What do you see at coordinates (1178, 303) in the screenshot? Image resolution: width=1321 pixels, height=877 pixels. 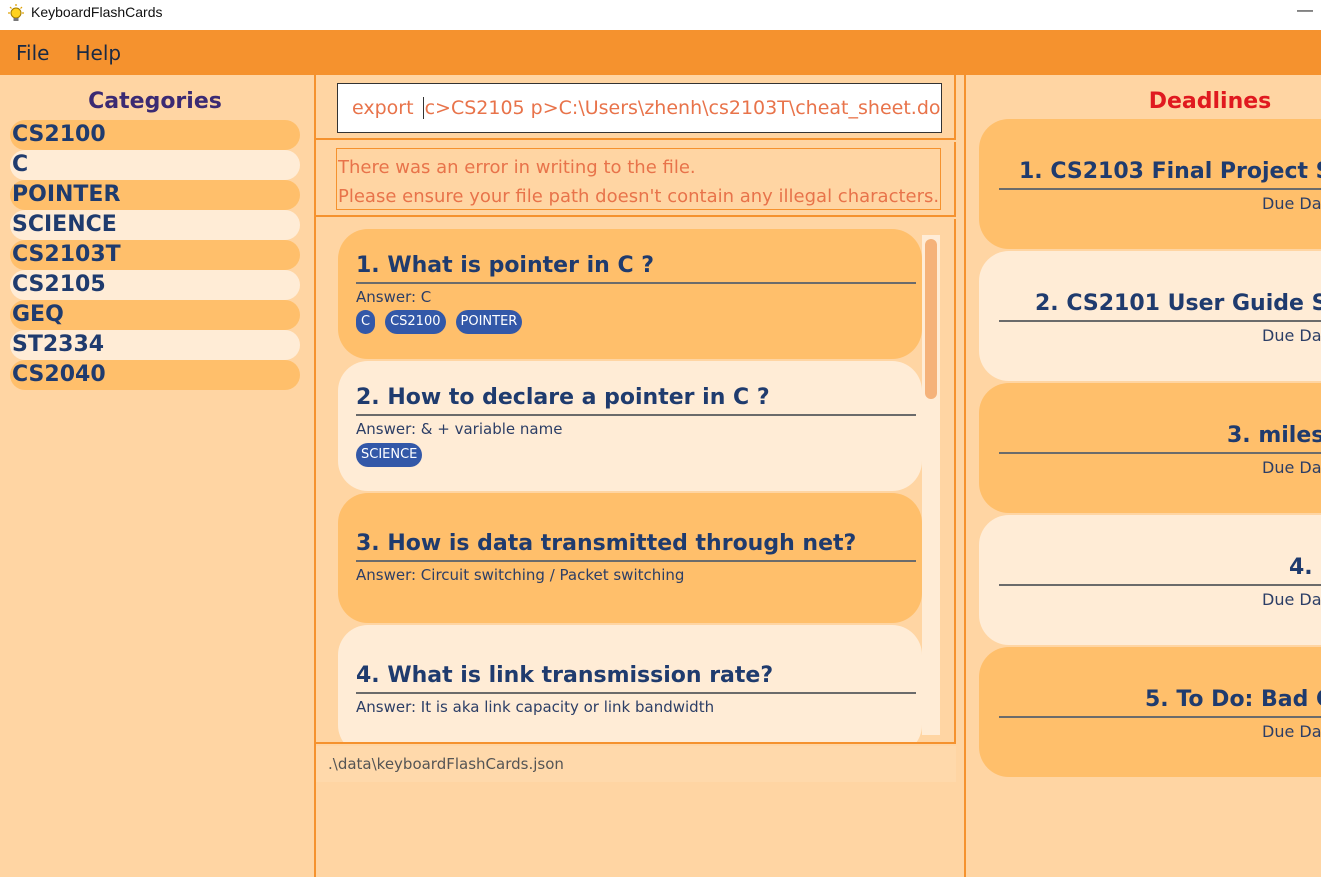 I see `deadline-heading: 2. CS2101 User Guide Su` at bounding box center [1178, 303].